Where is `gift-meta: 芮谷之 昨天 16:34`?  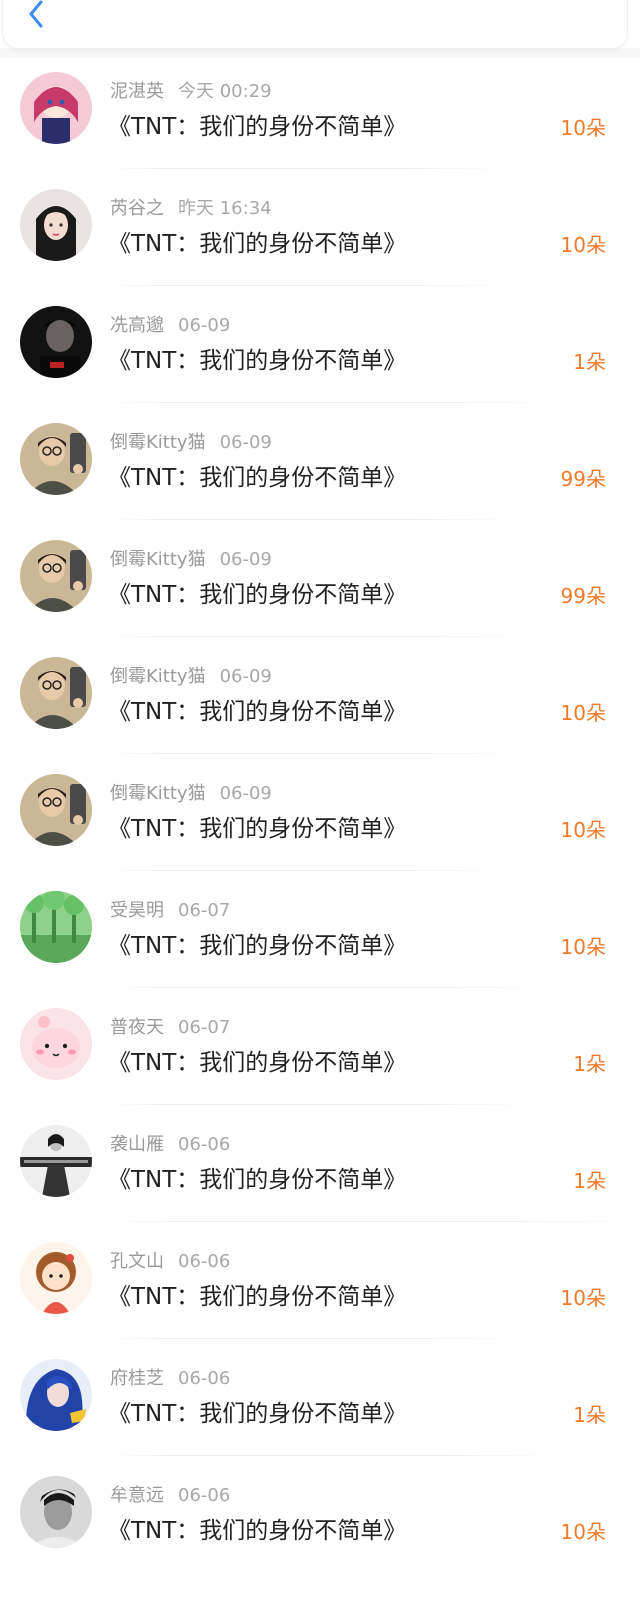
gift-meta: 芮谷之 昨天 16:34 is located at coordinates (191, 209).